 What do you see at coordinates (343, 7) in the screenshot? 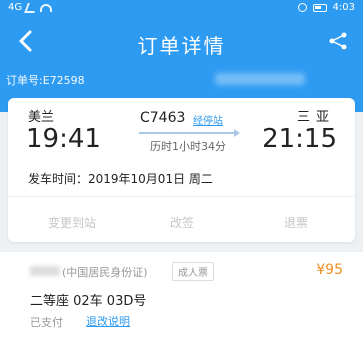
I see `status-time: 4:03` at bounding box center [343, 7].